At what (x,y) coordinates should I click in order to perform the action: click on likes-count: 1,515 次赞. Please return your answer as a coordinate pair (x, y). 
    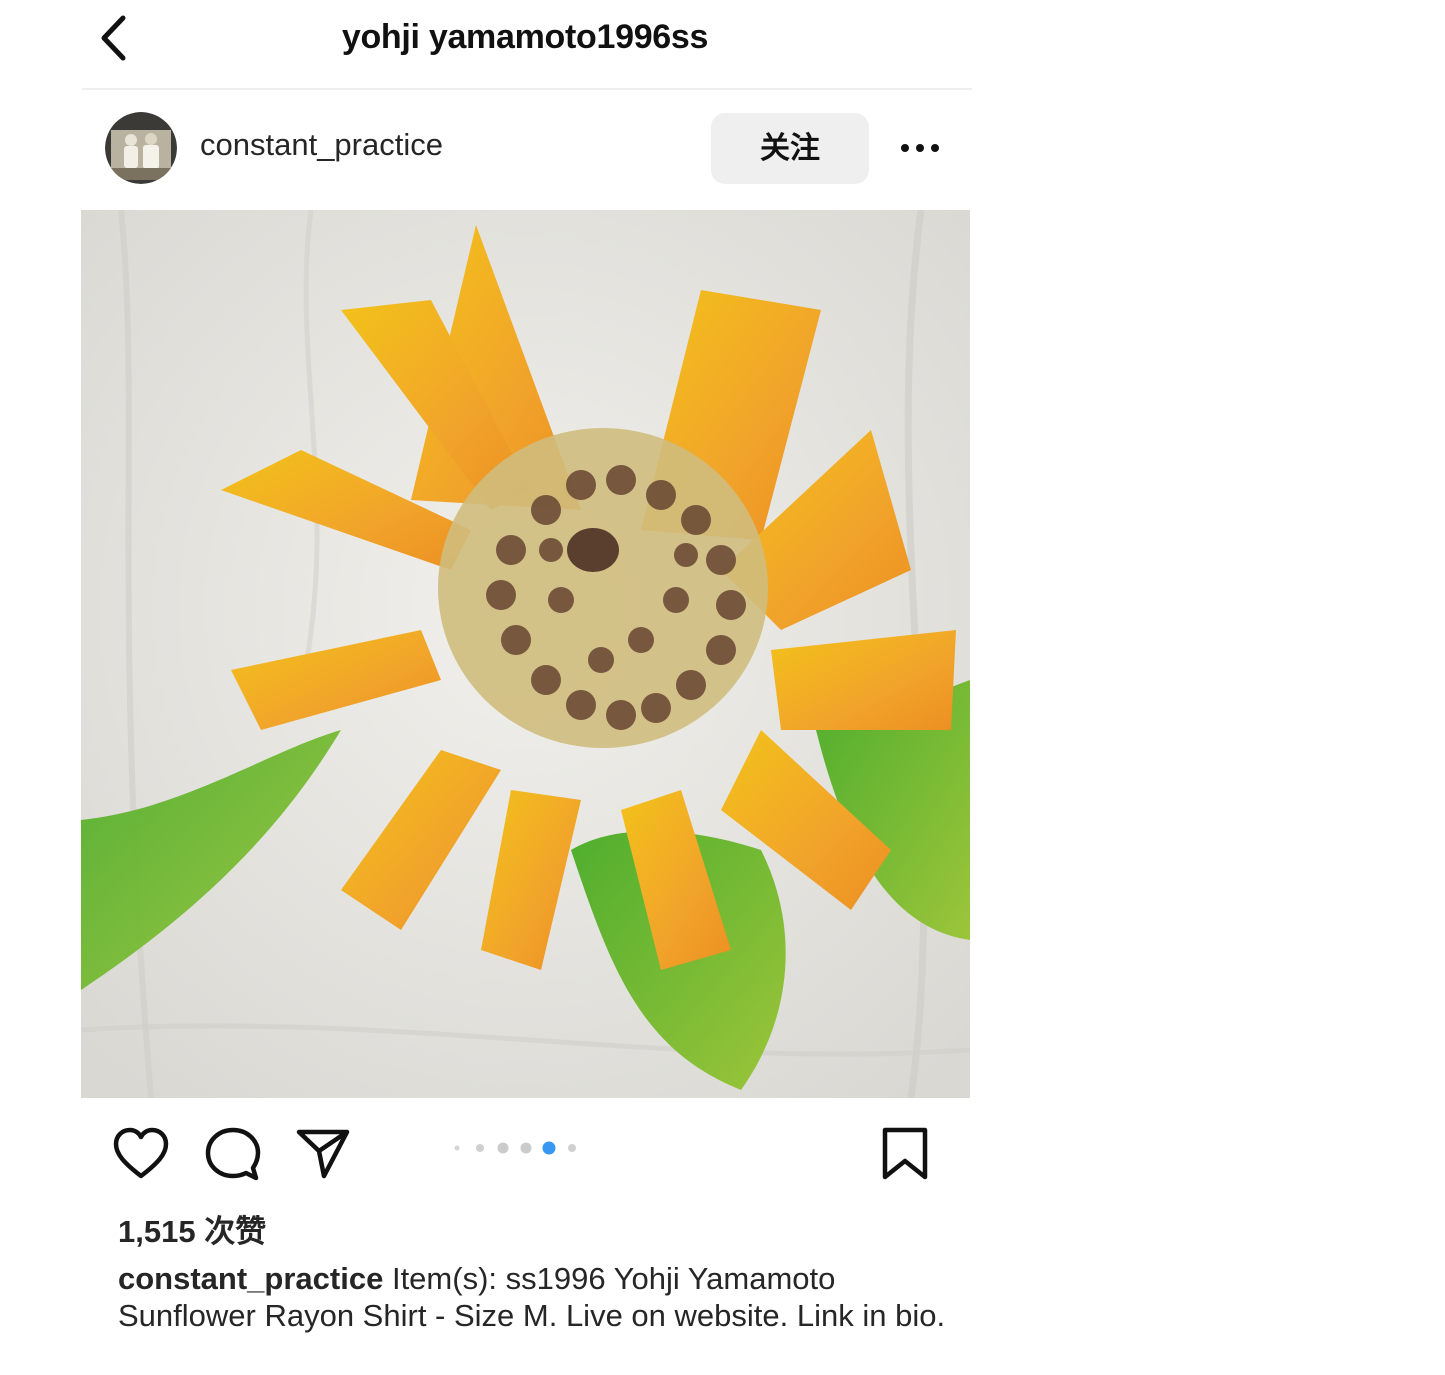
    Looking at the image, I should click on (192, 1228).